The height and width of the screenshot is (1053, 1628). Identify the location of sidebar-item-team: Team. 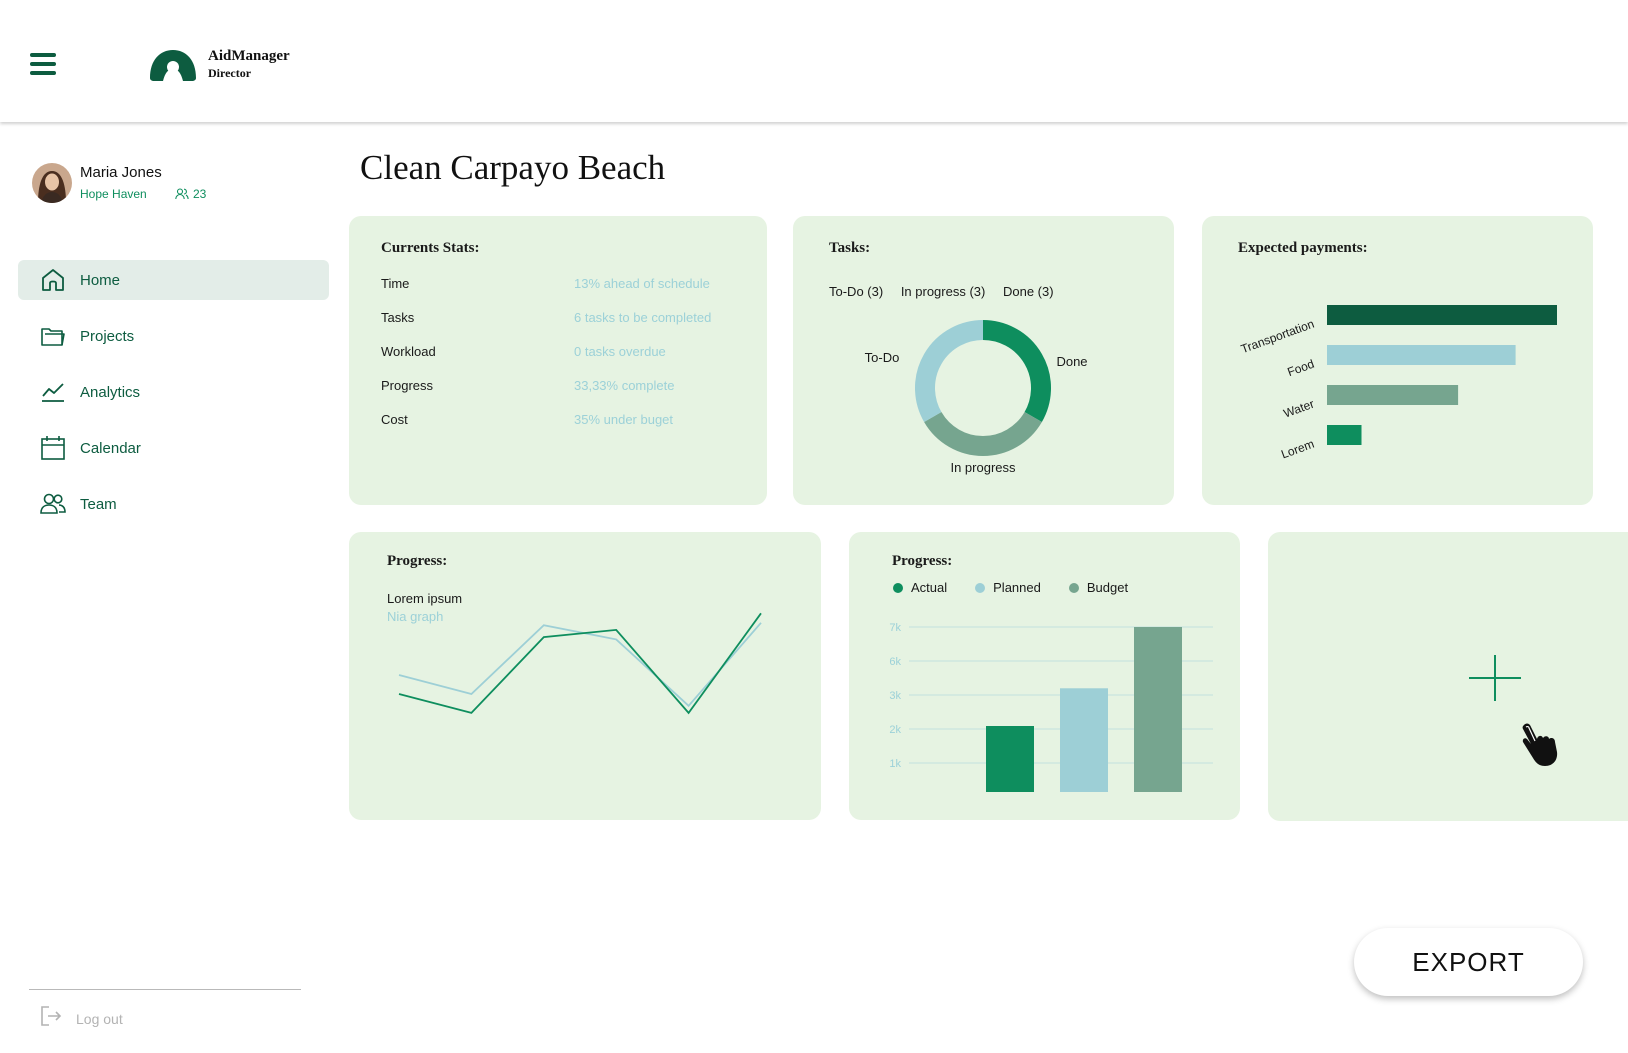
(173, 504).